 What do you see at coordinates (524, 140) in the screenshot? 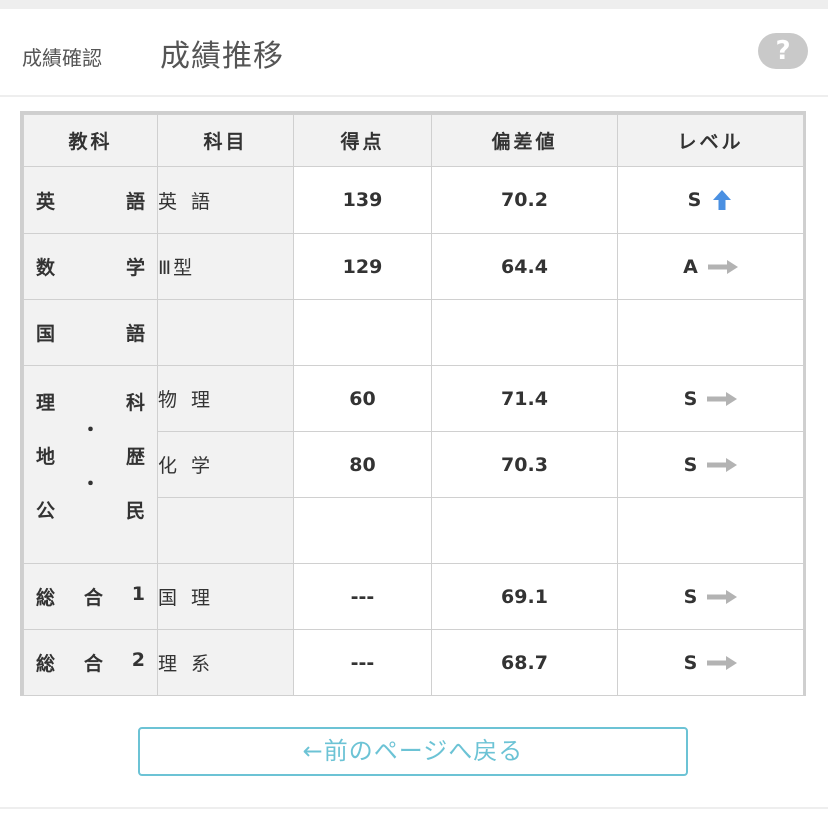
I see `column-header: 偏差値` at bounding box center [524, 140].